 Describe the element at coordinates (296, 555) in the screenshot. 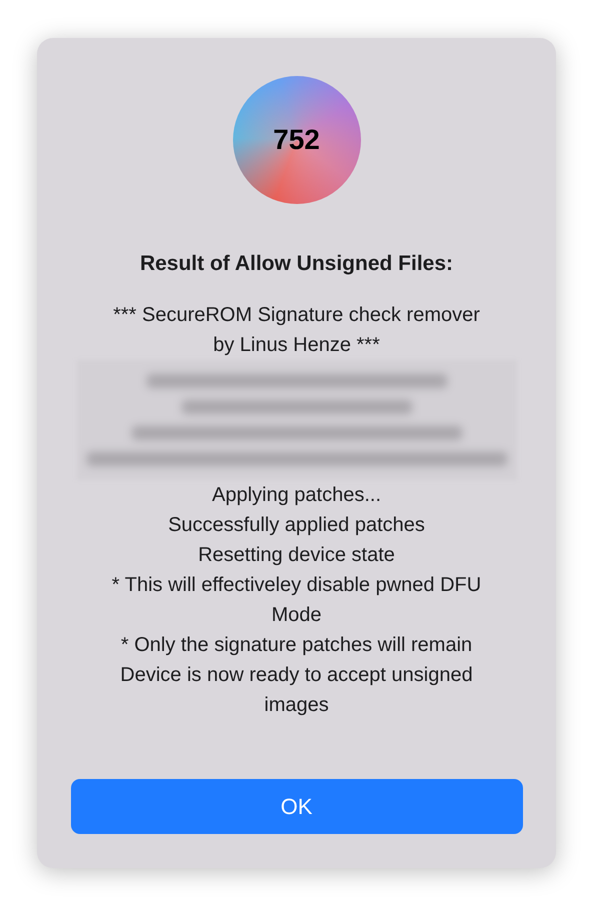

I see `message-line: Resetting device state` at that location.